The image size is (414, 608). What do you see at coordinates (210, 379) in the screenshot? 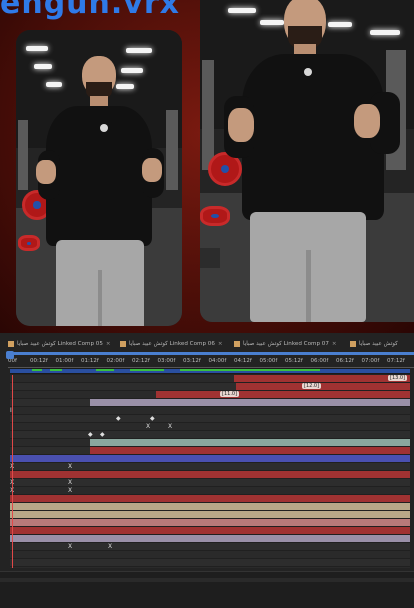
I see `track-row: [13.0]` at bounding box center [210, 379].